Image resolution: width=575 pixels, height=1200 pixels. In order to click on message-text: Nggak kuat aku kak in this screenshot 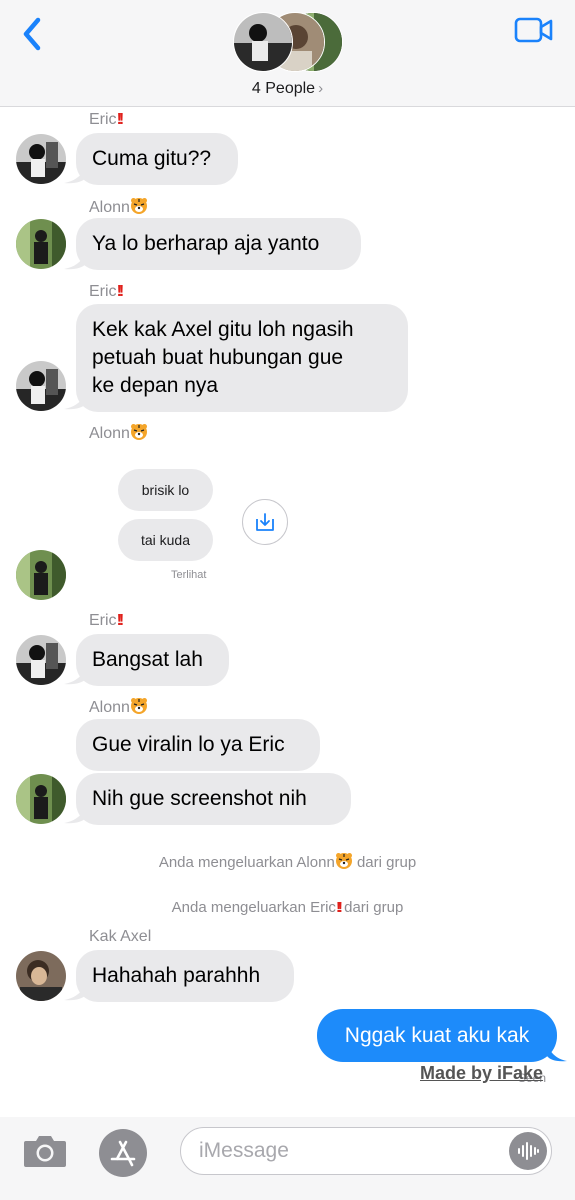, I will do `click(437, 1035)`.